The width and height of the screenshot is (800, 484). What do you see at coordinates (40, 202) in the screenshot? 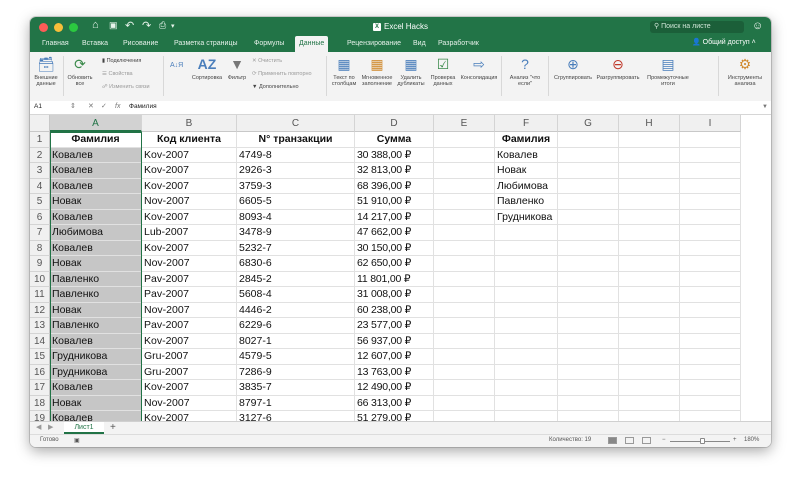
I see `row-header: 5` at bounding box center [40, 202].